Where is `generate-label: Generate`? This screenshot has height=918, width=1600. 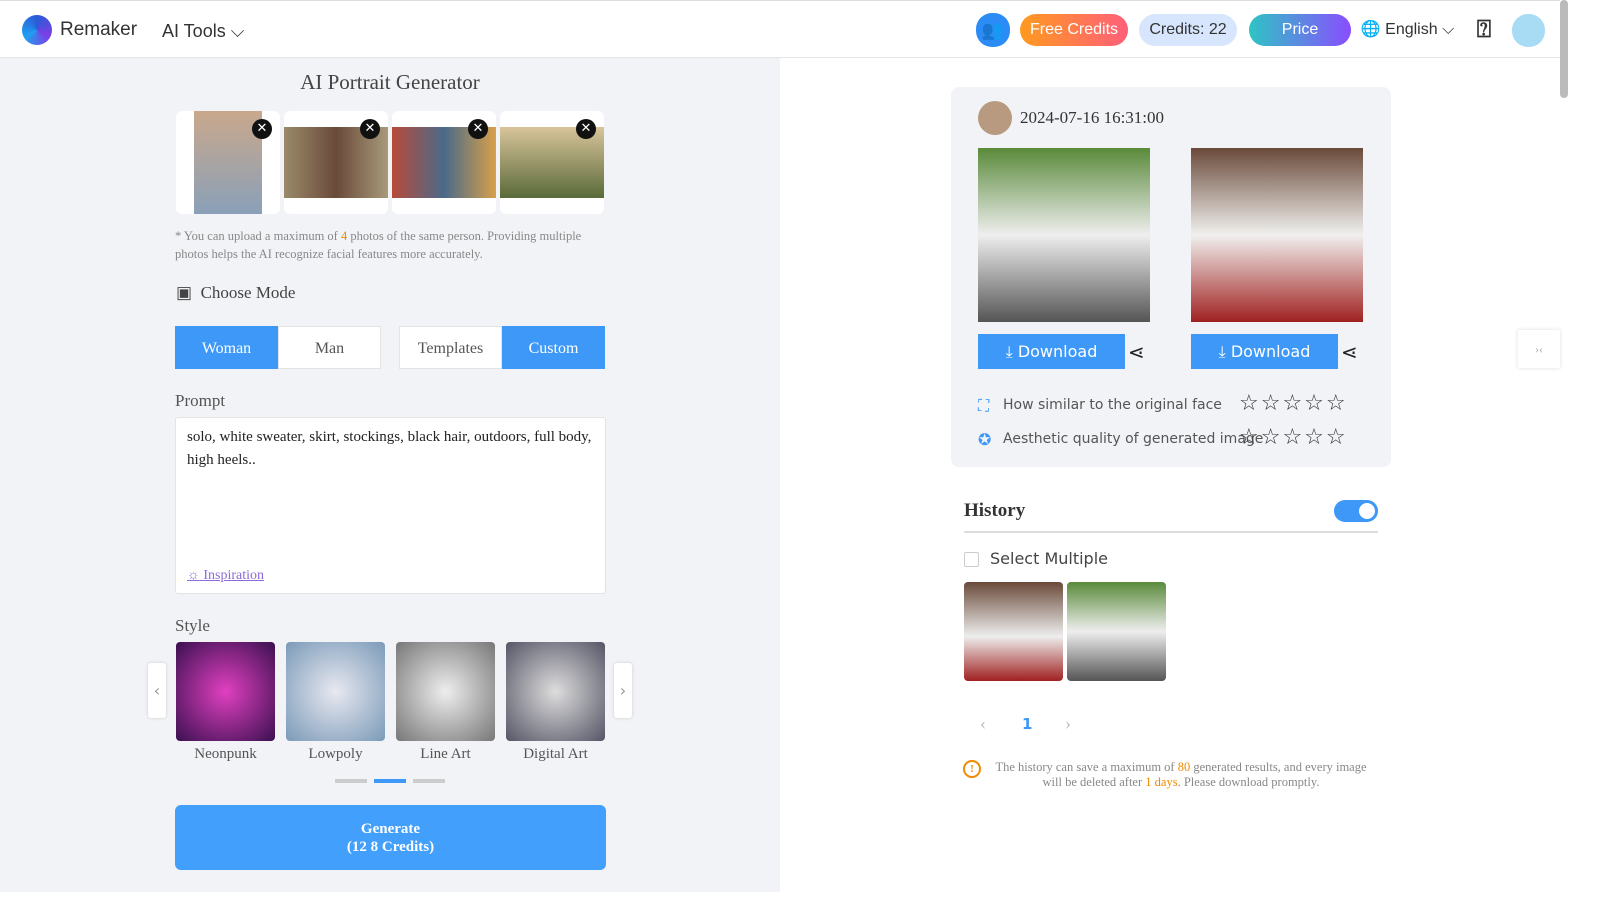 generate-label: Generate is located at coordinates (390, 829).